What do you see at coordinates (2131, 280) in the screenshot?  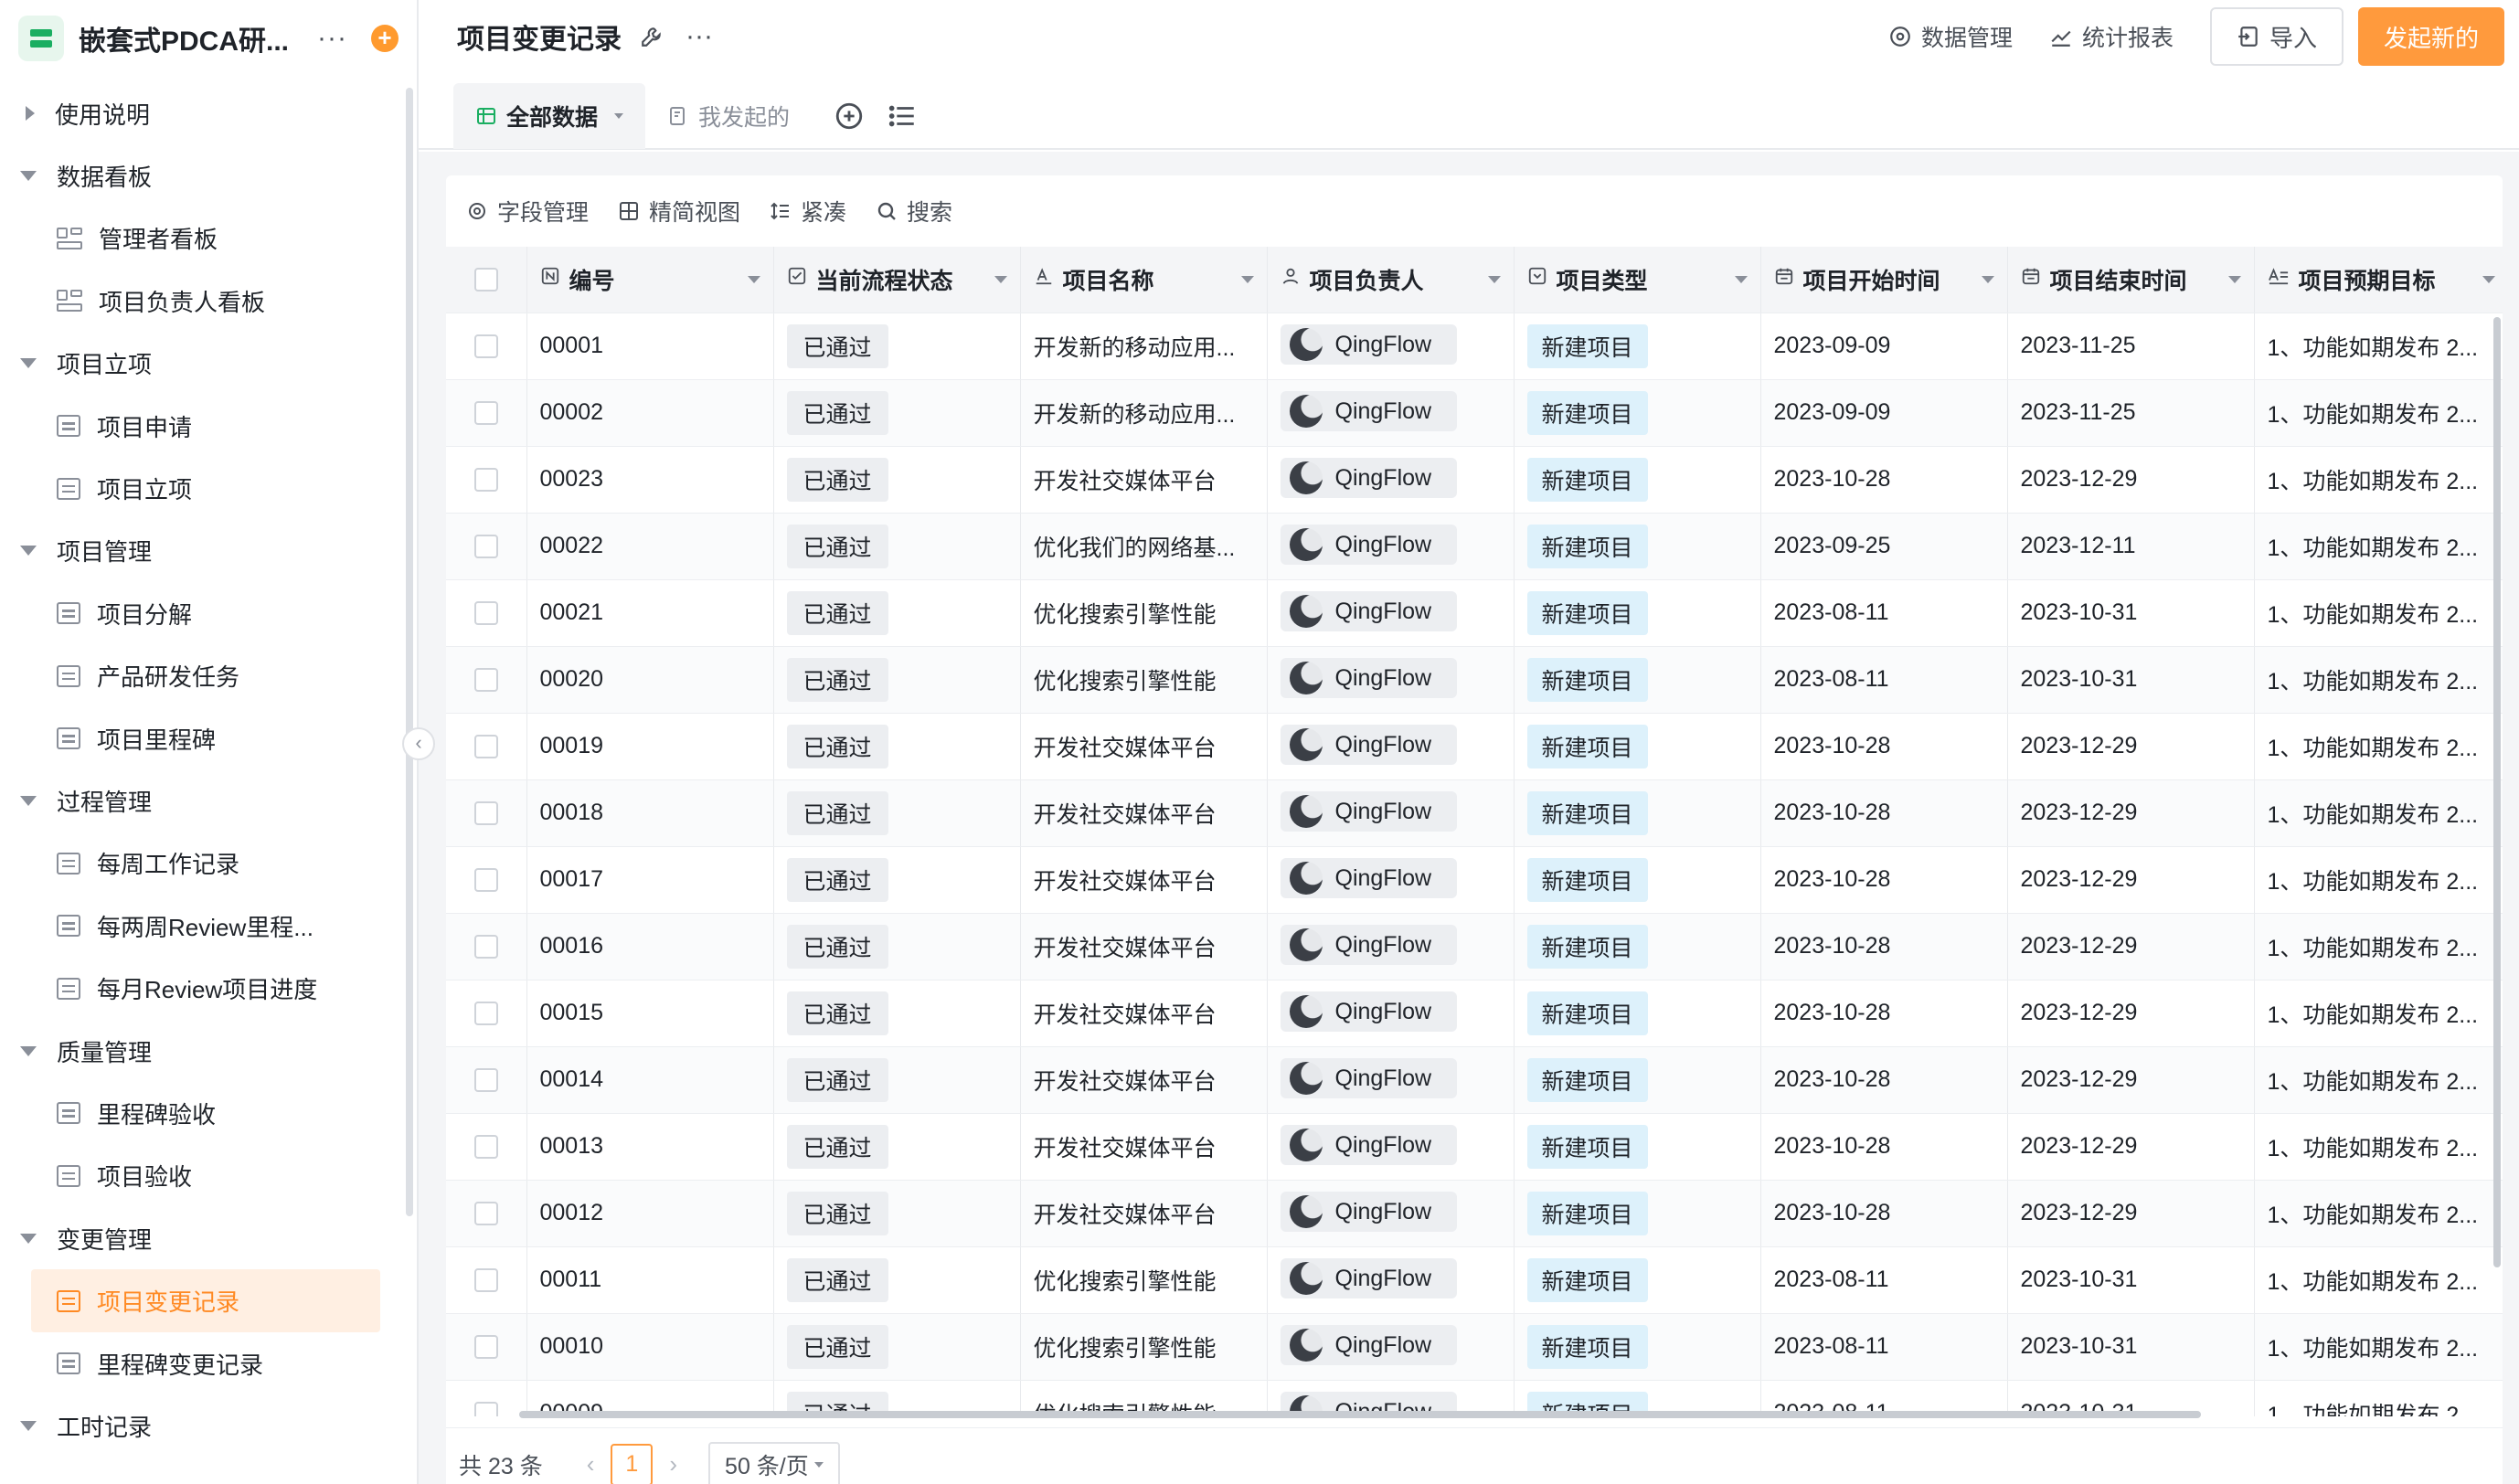 I see `column-header: 项目结束时间` at bounding box center [2131, 280].